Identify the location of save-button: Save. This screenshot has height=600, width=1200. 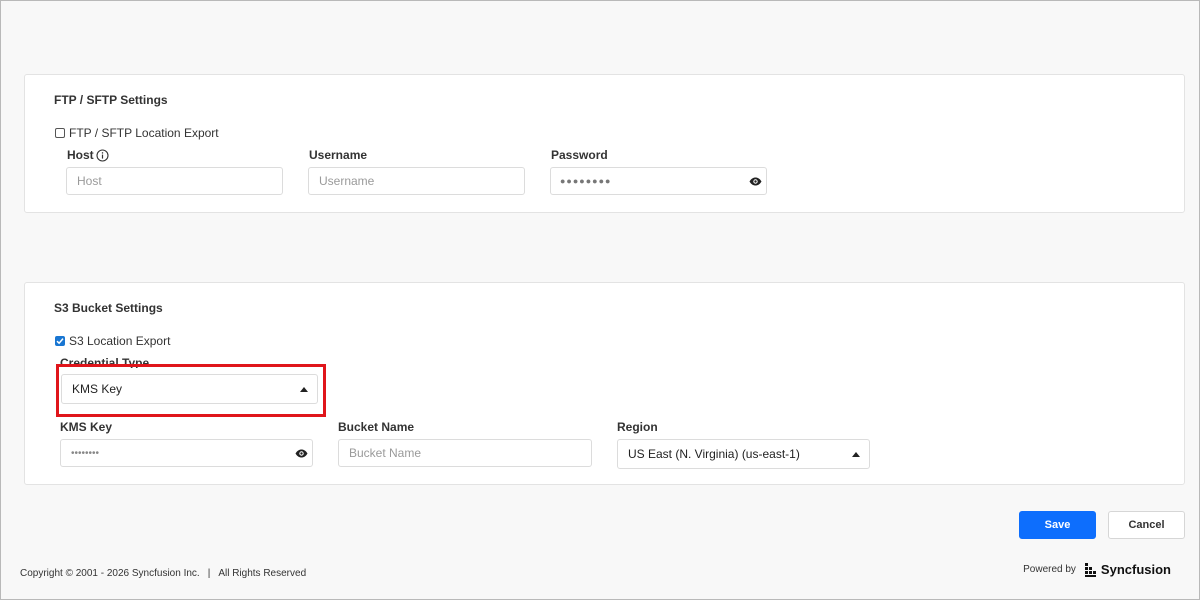
(1057, 525).